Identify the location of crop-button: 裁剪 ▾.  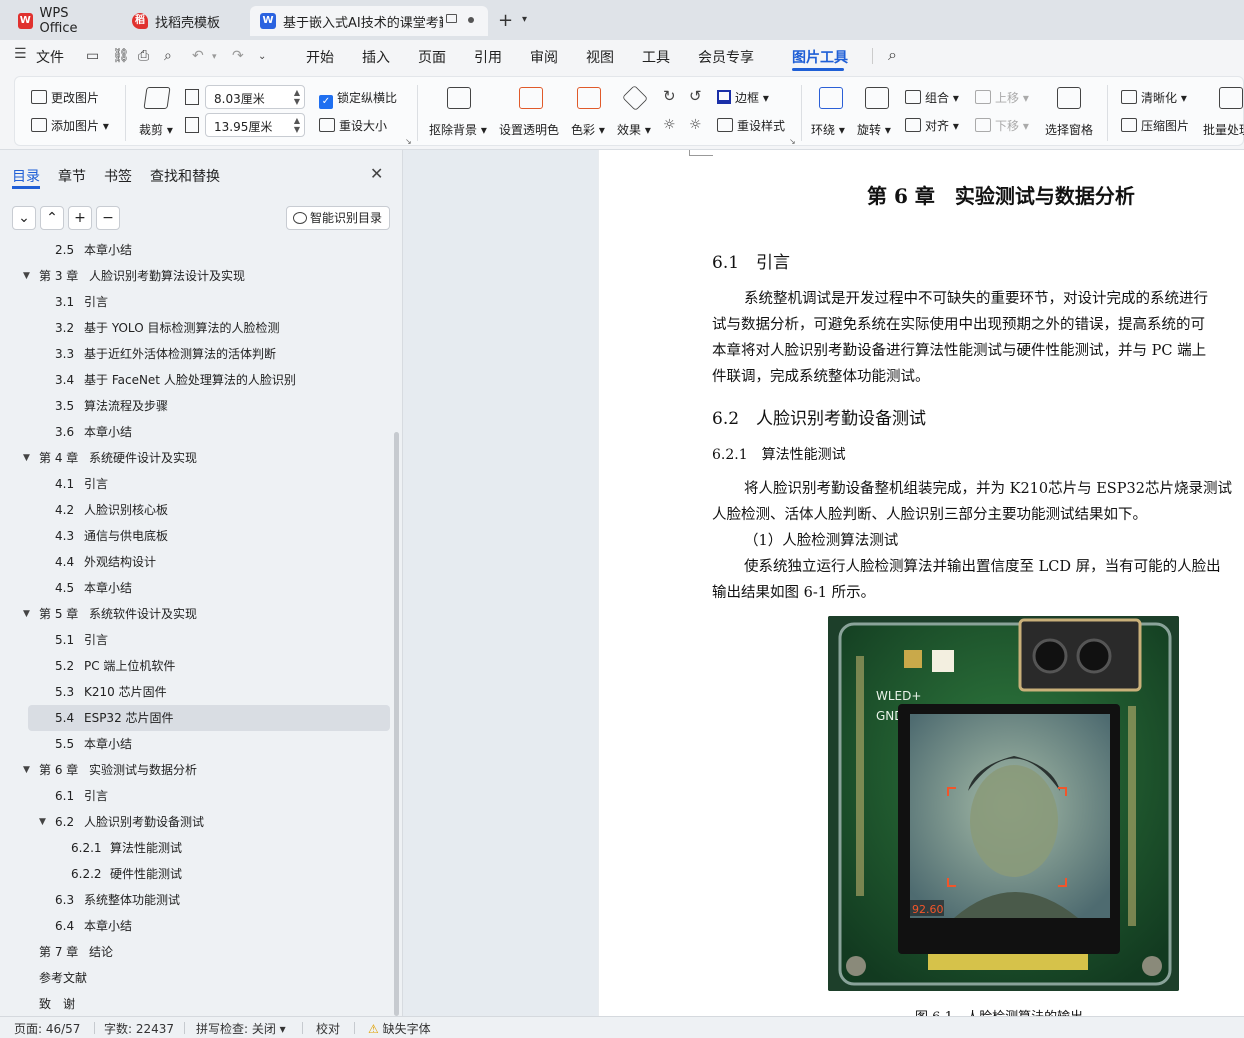
(156, 129).